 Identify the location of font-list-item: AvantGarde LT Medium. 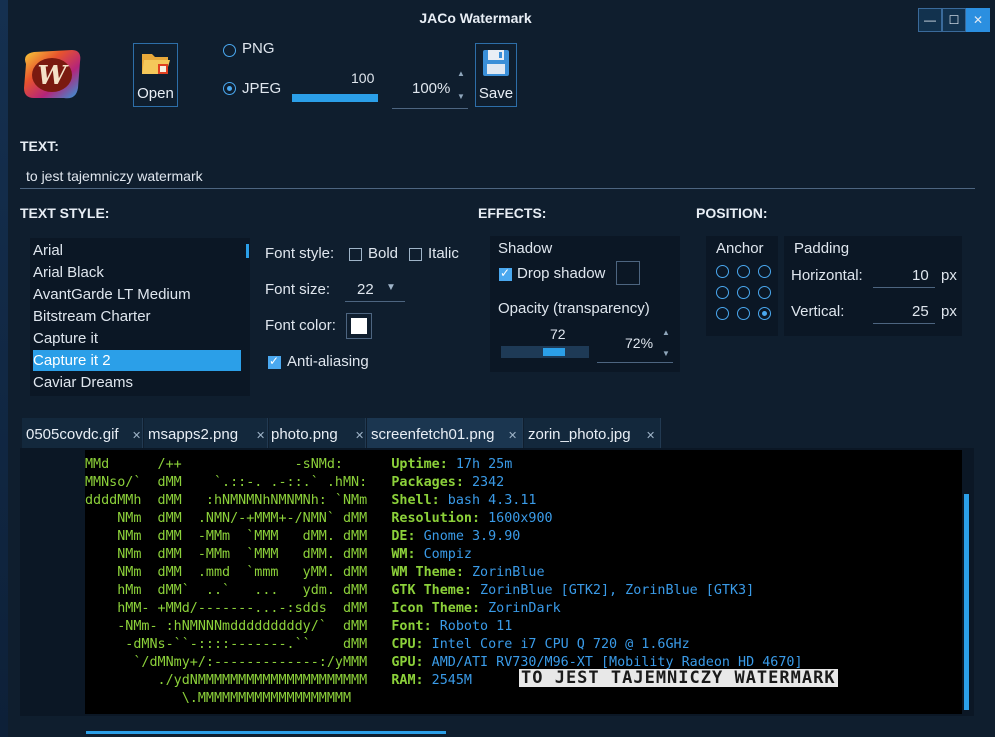
(137, 294).